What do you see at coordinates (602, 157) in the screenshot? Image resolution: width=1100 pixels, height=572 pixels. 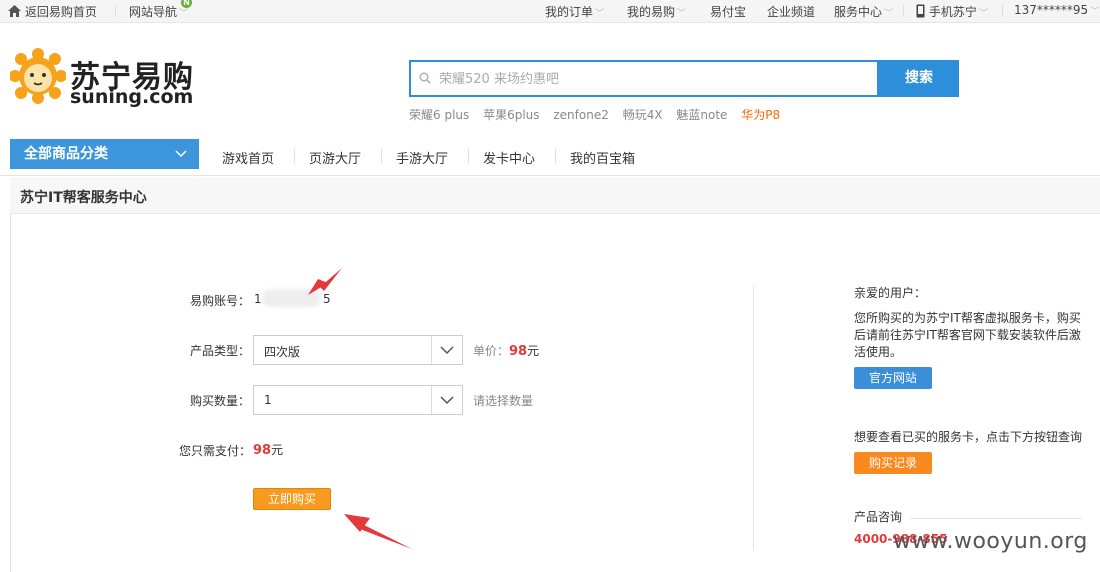 I see `nav-item-treasure-box: 我的百宝箱` at bounding box center [602, 157].